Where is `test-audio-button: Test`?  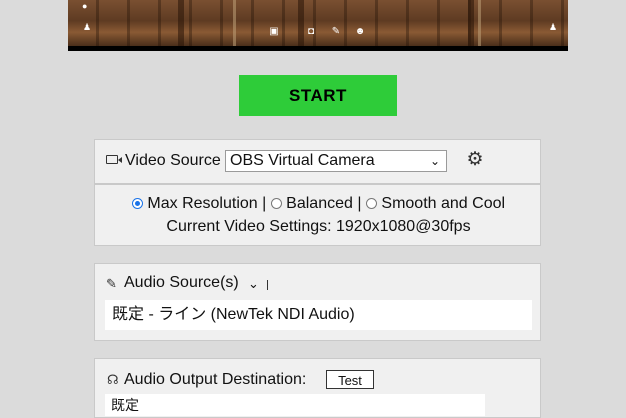
test-audio-button: Test is located at coordinates (350, 379).